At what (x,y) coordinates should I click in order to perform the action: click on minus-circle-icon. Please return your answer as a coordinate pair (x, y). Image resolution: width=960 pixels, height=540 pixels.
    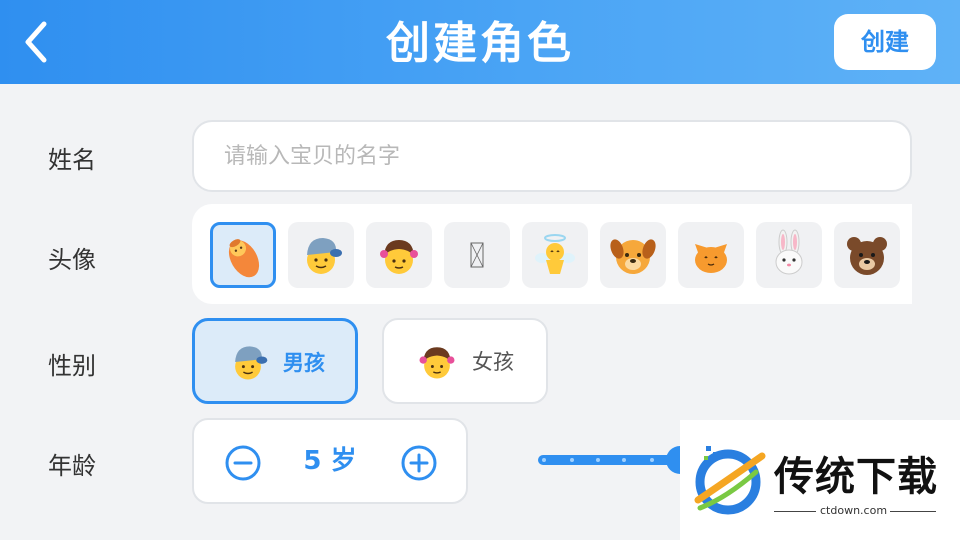
    Looking at the image, I should click on (243, 463).